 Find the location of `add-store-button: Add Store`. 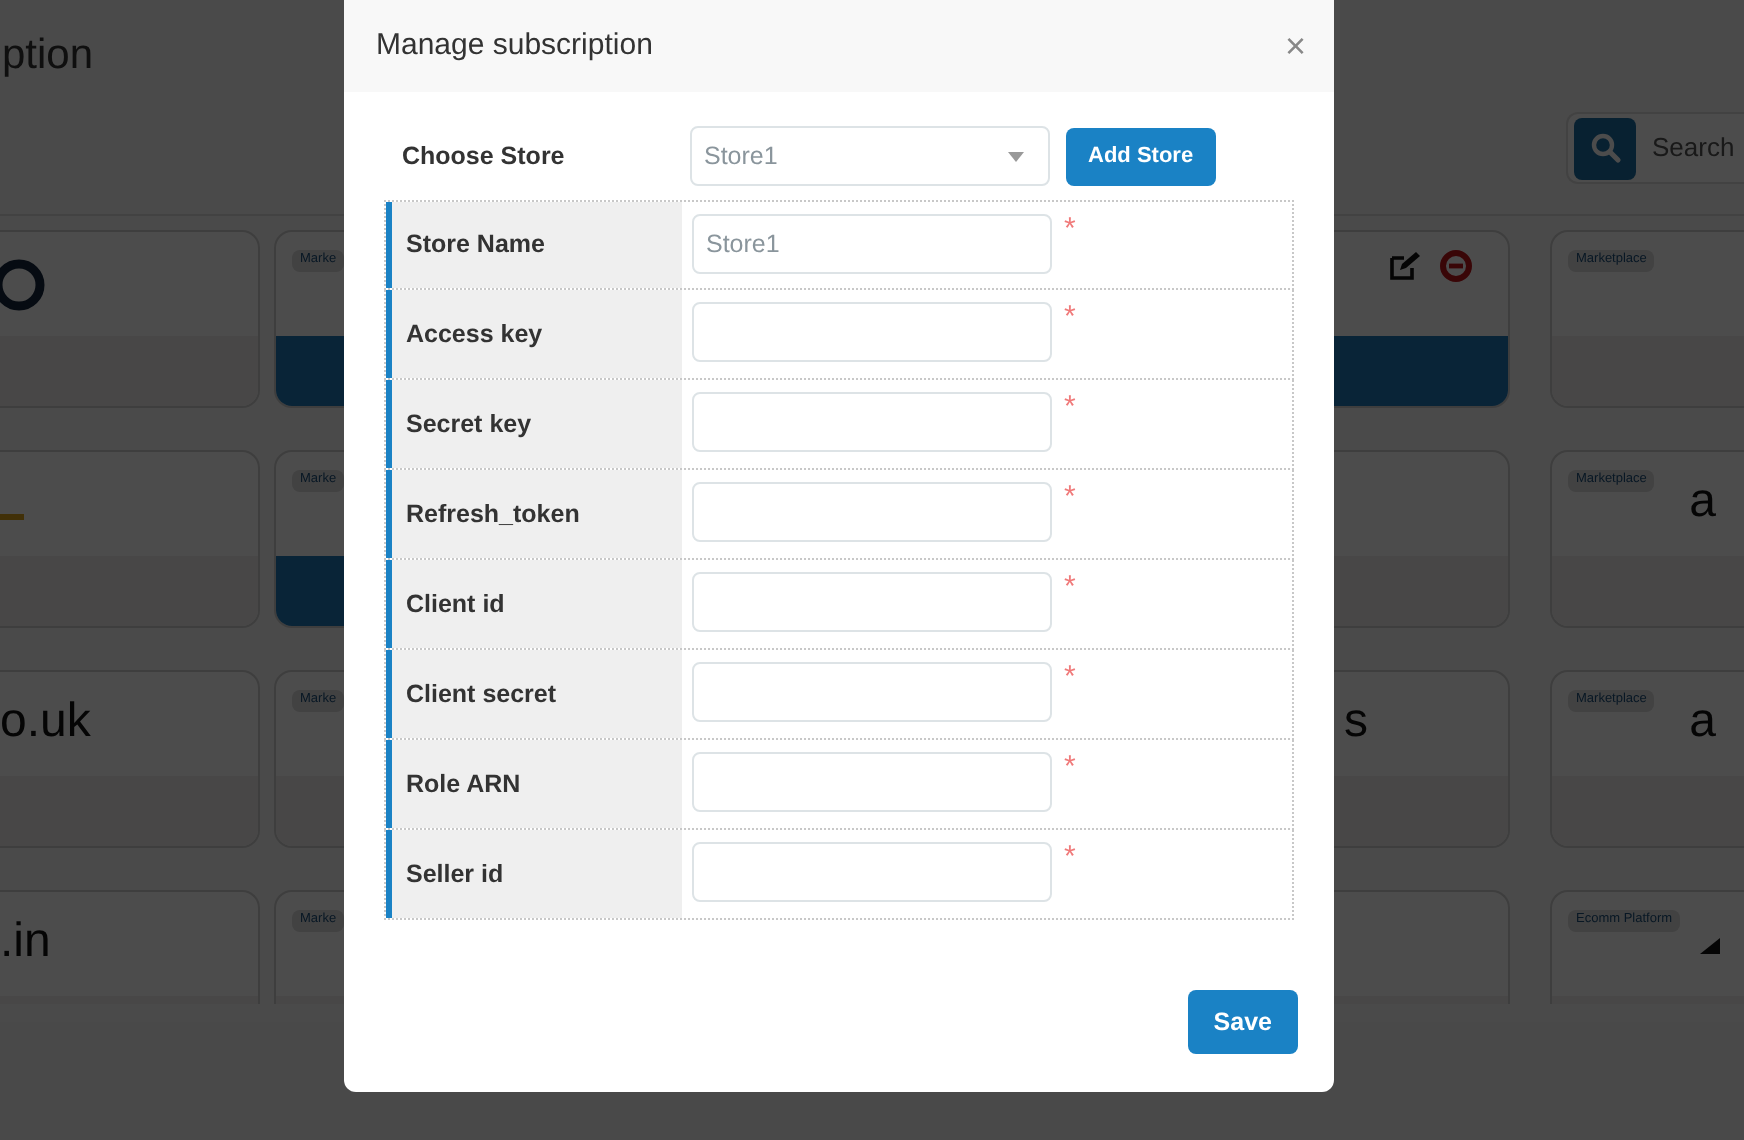

add-store-button: Add Store is located at coordinates (1141, 156).